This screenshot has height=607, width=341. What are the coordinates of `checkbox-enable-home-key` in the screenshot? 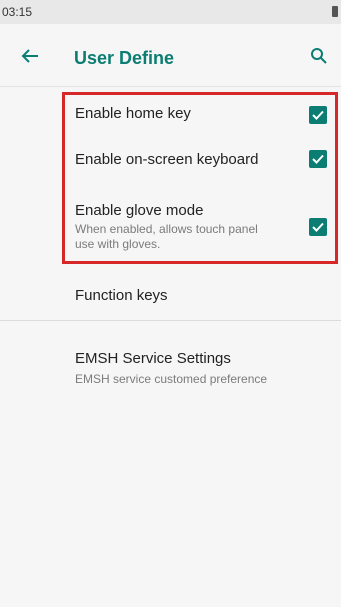 It's located at (318, 115).